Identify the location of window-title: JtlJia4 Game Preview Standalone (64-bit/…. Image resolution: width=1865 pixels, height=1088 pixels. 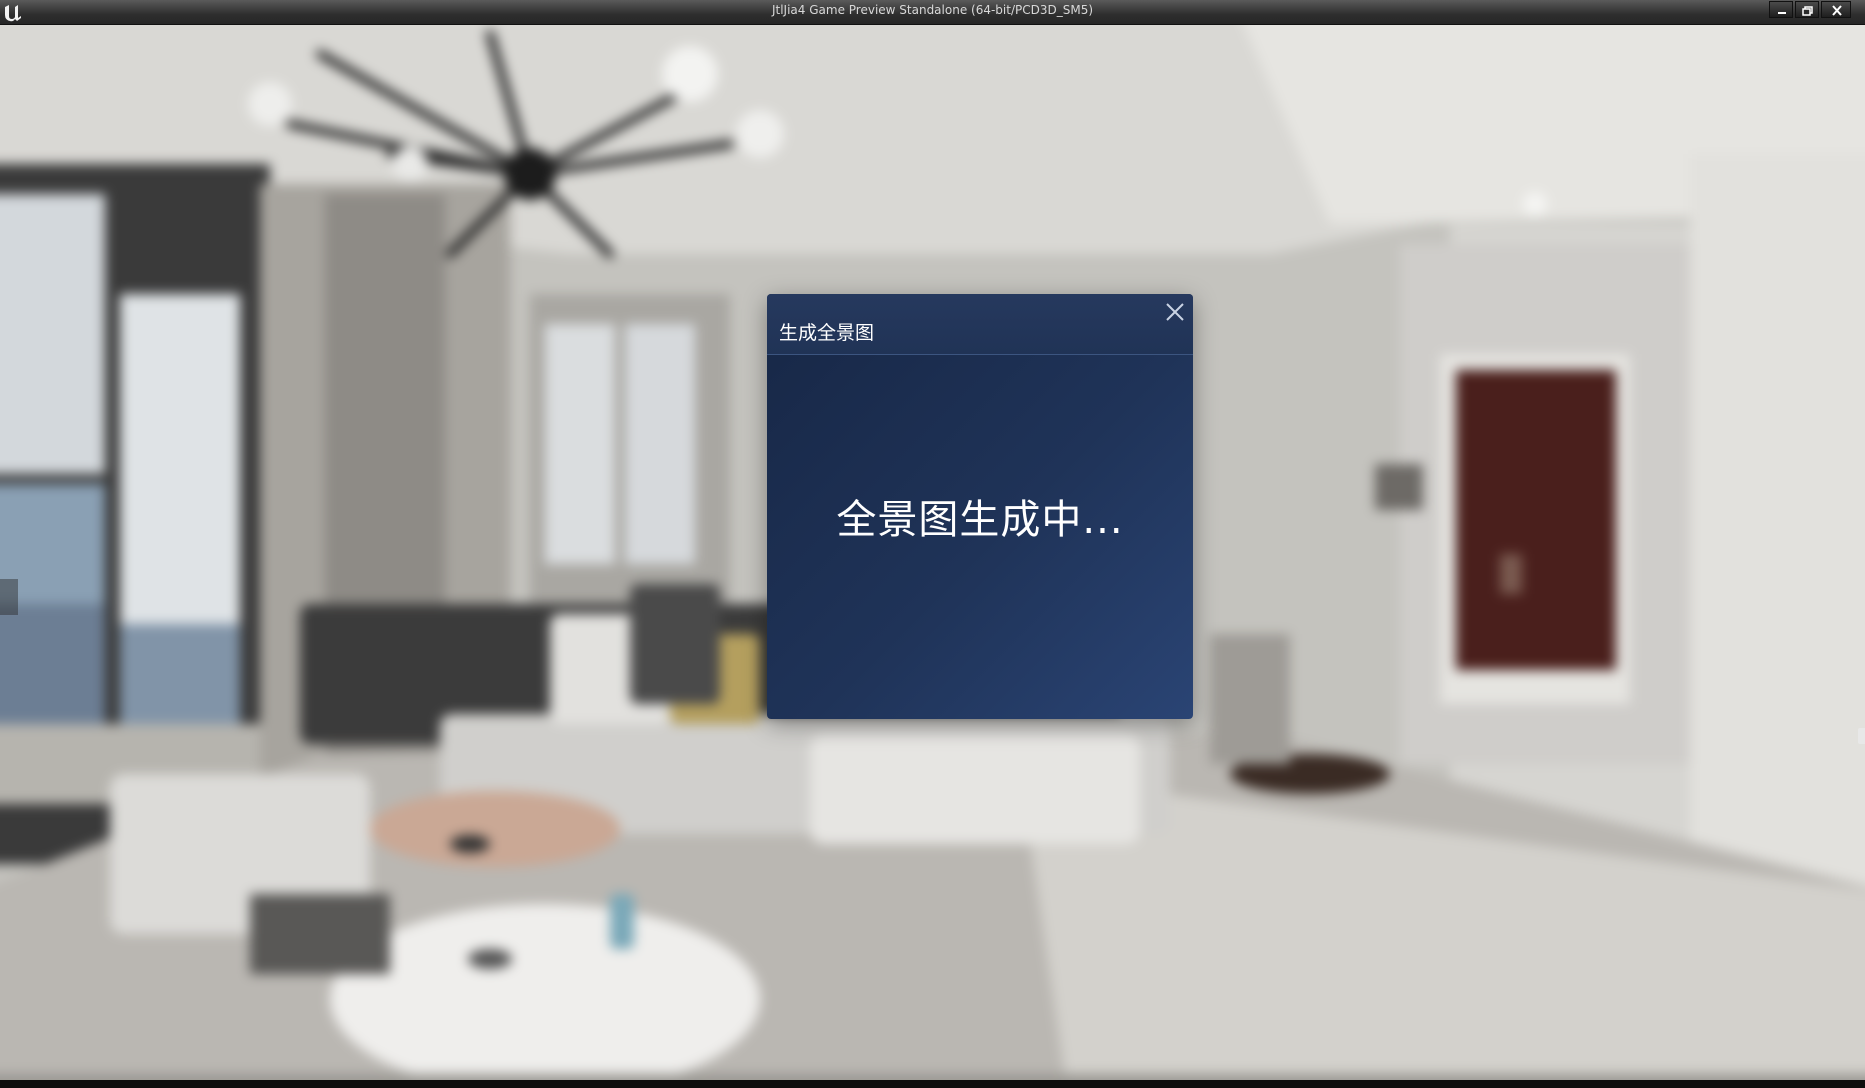
(932, 10).